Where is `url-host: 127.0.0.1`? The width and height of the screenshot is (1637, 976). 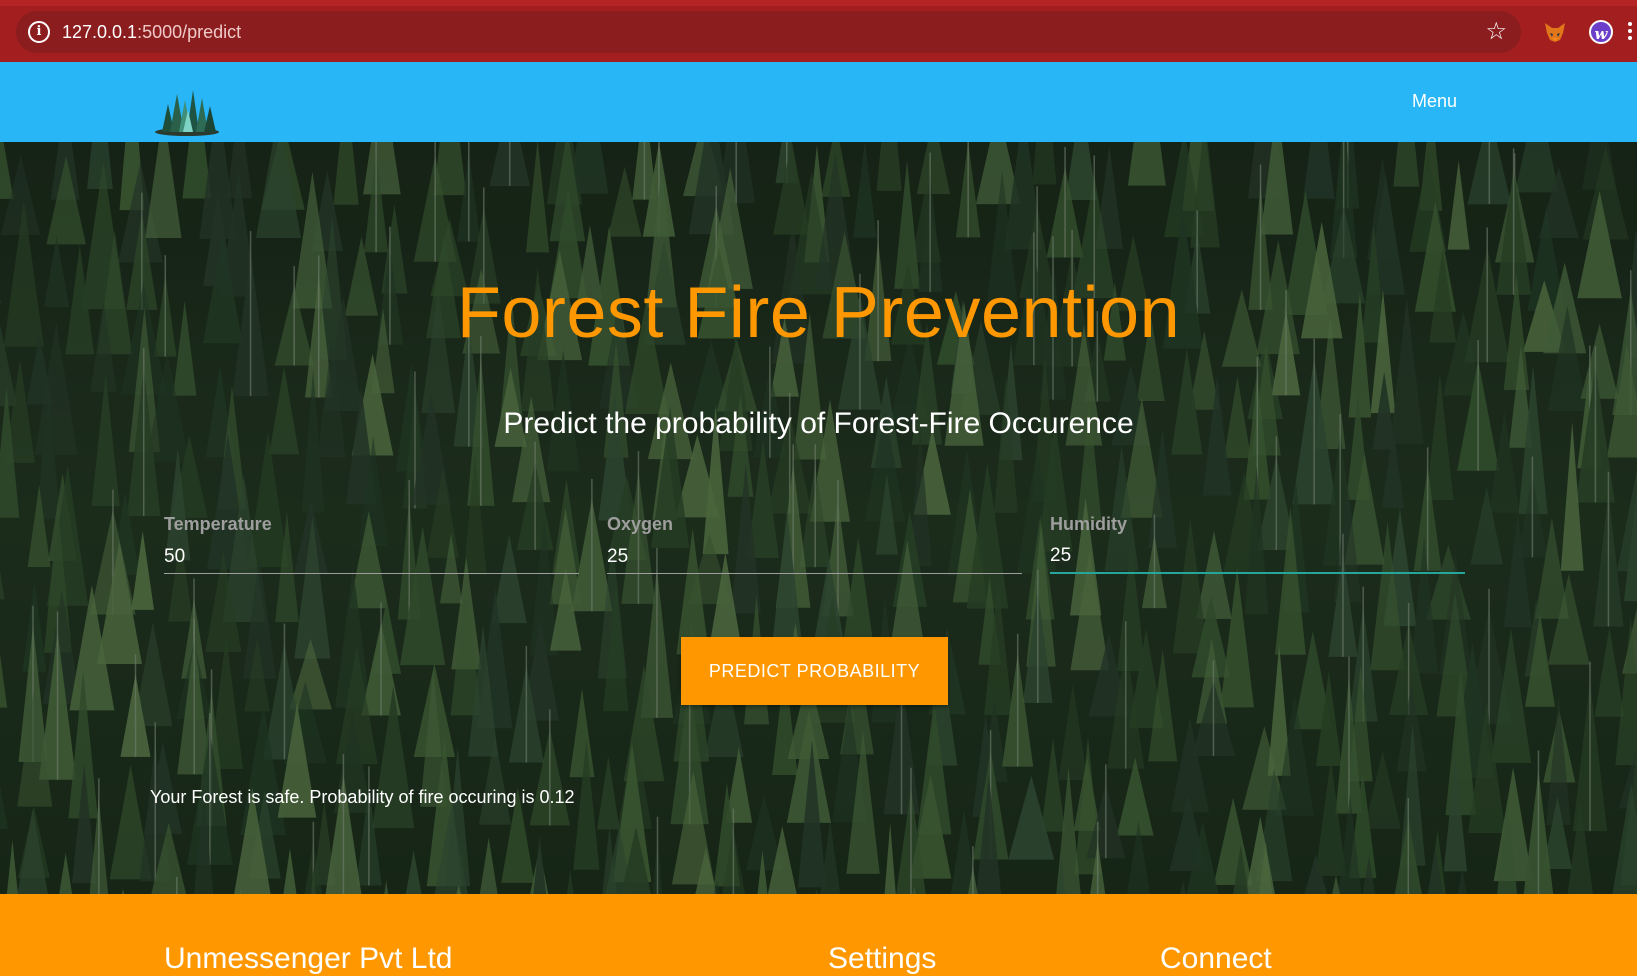
url-host: 127.0.0.1 is located at coordinates (100, 32).